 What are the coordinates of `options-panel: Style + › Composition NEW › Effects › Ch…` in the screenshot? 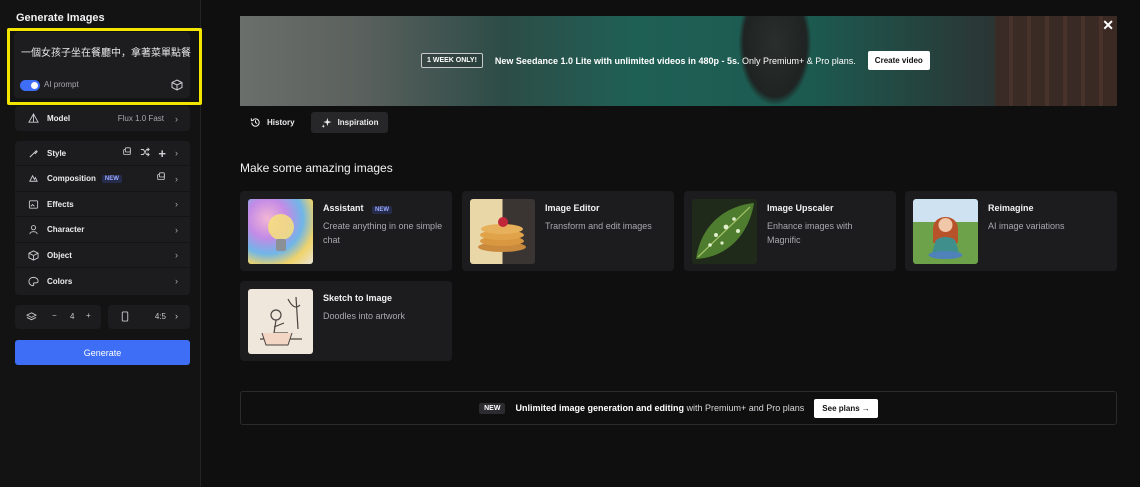 It's located at (102, 218).